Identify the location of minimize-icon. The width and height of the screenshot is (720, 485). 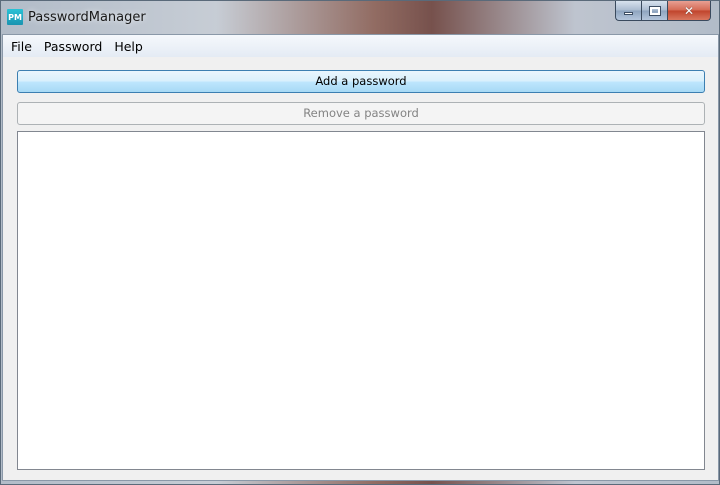
(628, 13).